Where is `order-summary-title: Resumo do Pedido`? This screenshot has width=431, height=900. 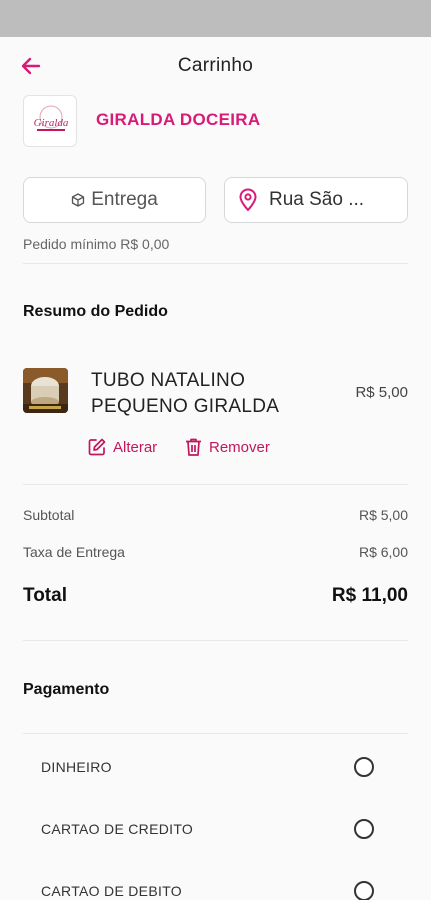
order-summary-title: Resumo do Pedido is located at coordinates (95, 311).